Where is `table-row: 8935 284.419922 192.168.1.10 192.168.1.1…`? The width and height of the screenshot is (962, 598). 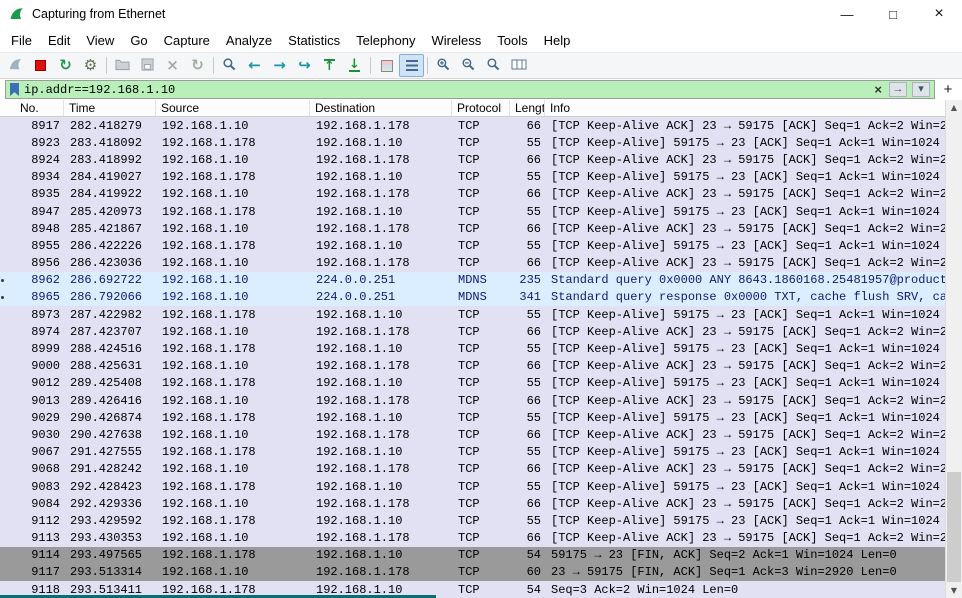 table-row: 8935 284.419922 192.168.1.10 192.168.1.1… is located at coordinates (472, 194).